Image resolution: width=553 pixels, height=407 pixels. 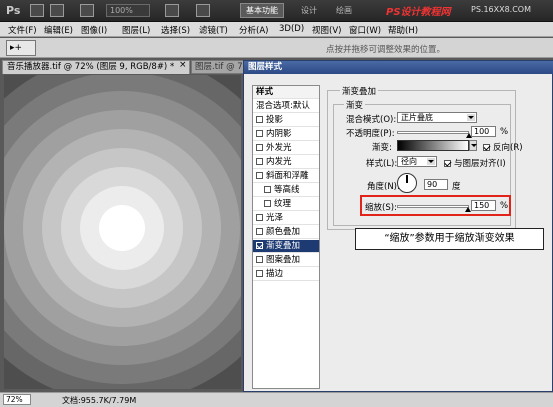 What do you see at coordinates (473, 145) in the screenshot?
I see `gradient-picker-dropdown` at bounding box center [473, 145].